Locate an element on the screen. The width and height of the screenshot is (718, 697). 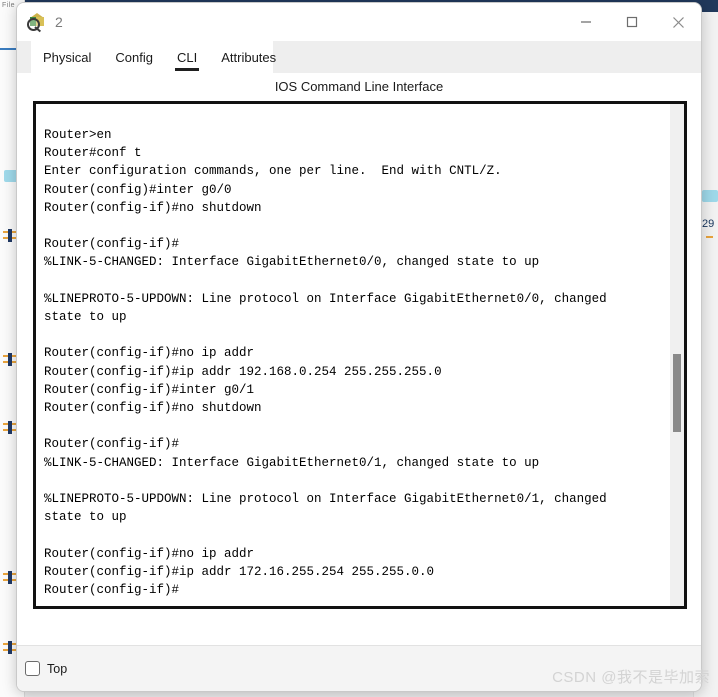
tab-config: Config is located at coordinates (134, 57).